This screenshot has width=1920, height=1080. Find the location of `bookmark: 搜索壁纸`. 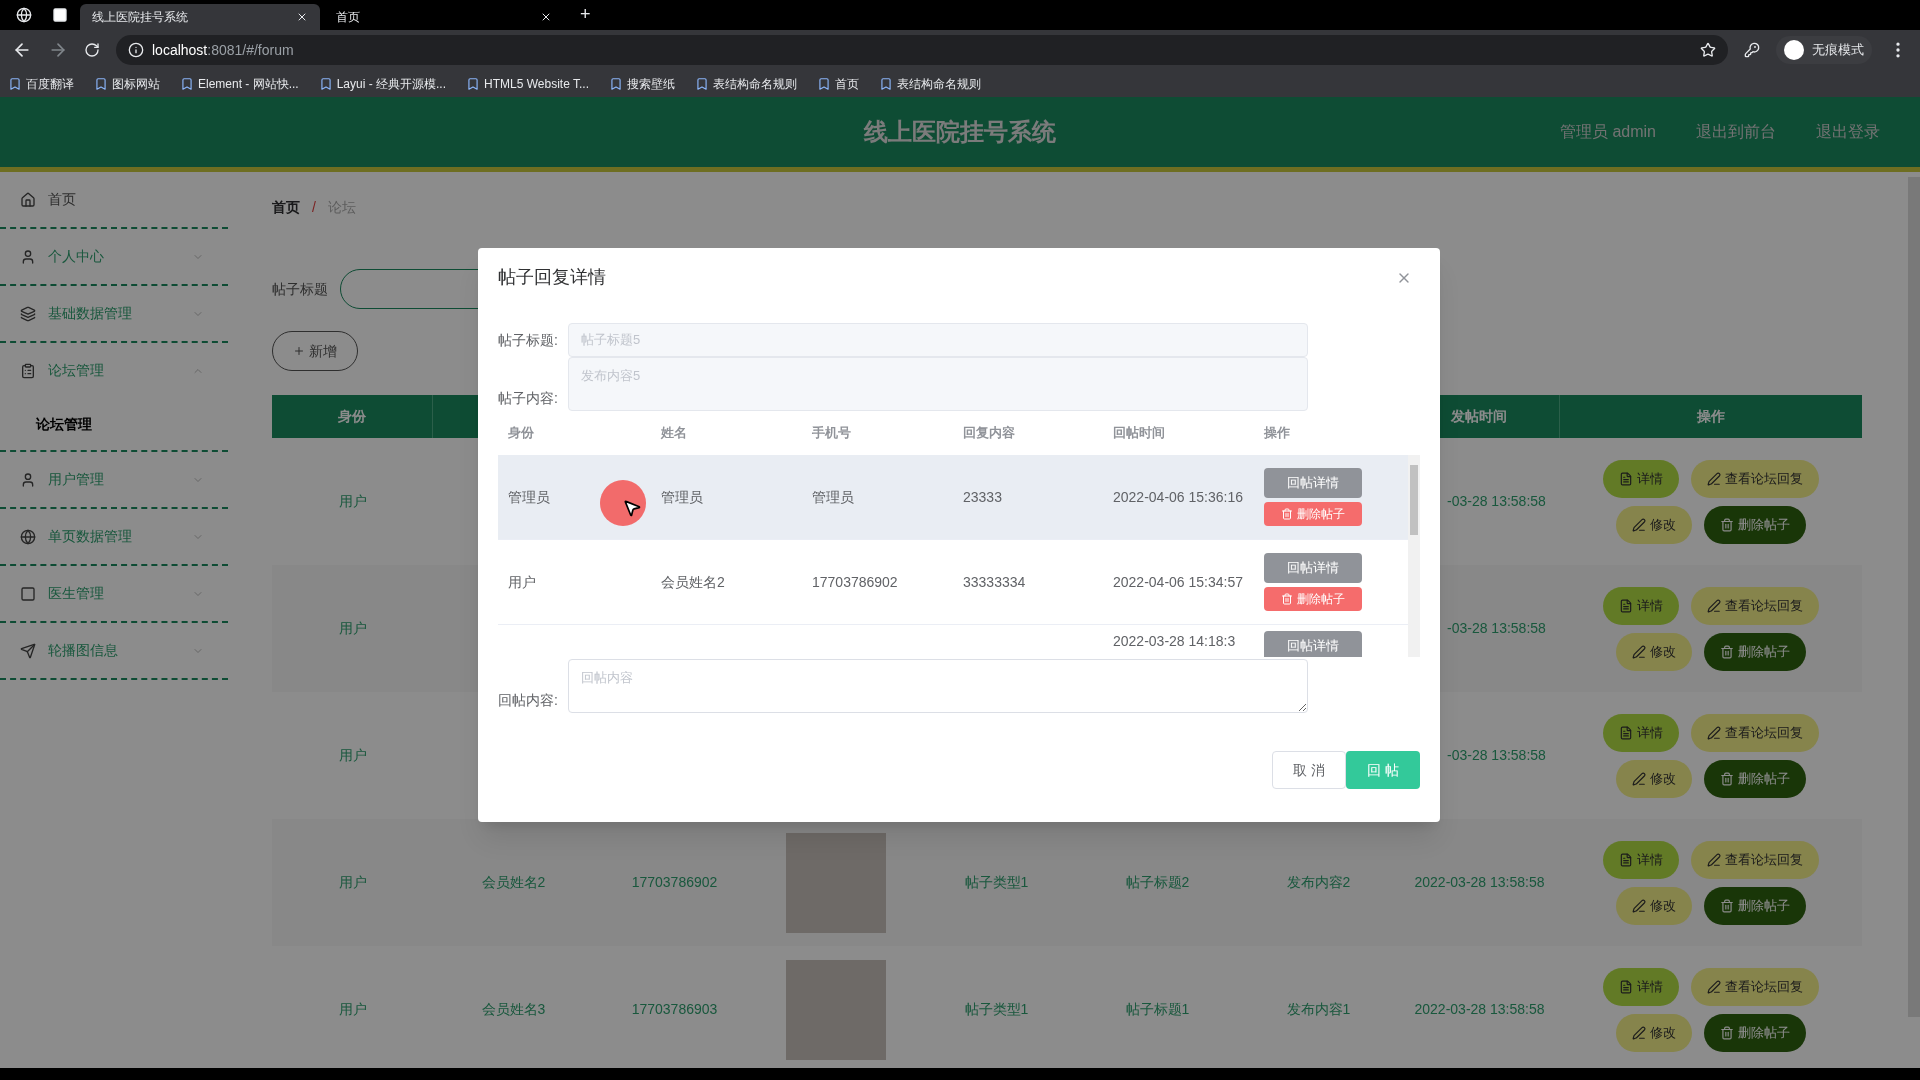

bookmark: 搜索壁纸 is located at coordinates (642, 83).